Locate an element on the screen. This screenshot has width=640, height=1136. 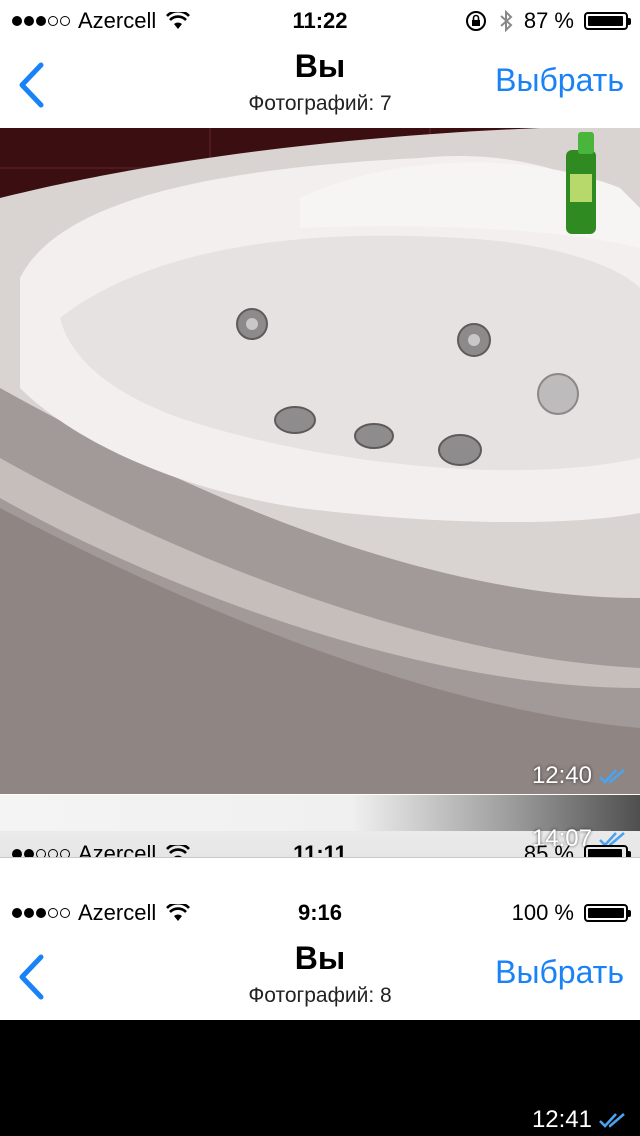
status-bar: Azercell 11:22 87 % is located at coordinates (320, 20).